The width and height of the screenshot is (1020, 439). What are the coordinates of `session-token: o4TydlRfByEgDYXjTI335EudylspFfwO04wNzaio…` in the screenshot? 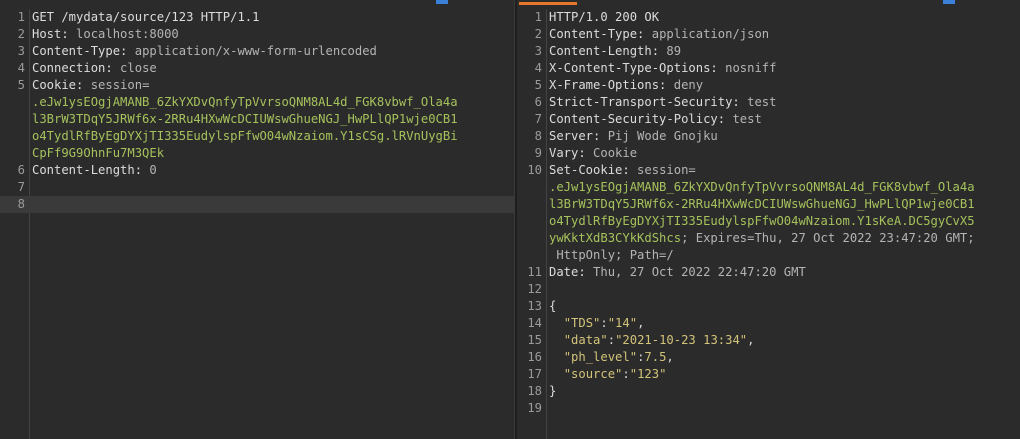 It's located at (762, 221).